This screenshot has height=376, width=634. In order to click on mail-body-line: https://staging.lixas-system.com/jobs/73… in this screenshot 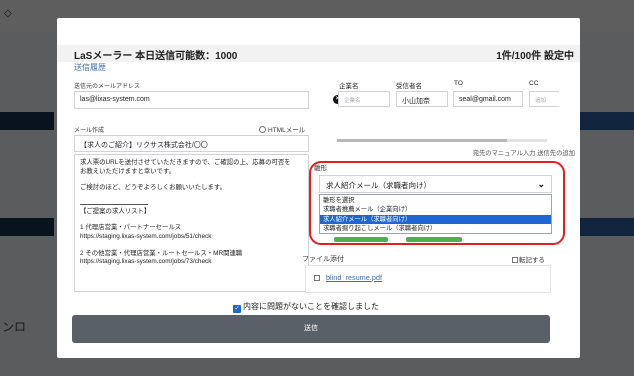, I will do `click(146, 262)`.